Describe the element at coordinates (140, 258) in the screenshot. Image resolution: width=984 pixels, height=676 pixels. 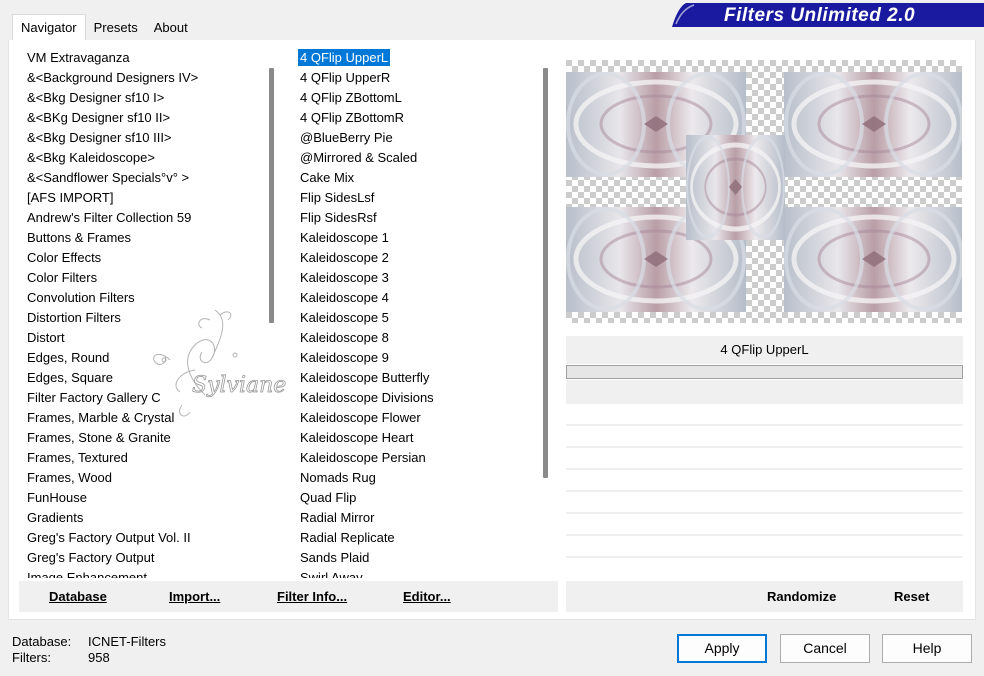
I see `category-item: Color Effects` at that location.